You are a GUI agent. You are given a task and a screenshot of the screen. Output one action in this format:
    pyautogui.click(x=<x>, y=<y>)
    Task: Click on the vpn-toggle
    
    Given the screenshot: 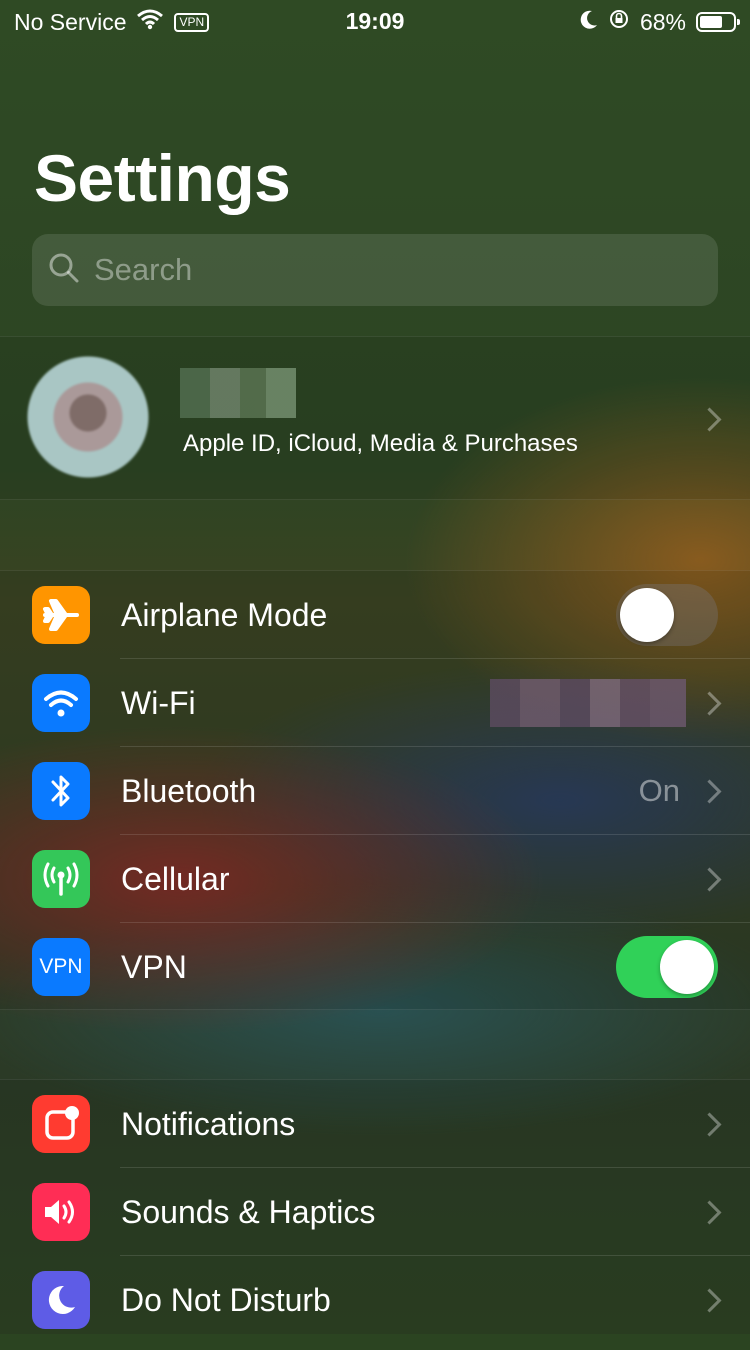 What is the action you would take?
    pyautogui.click(x=667, y=967)
    